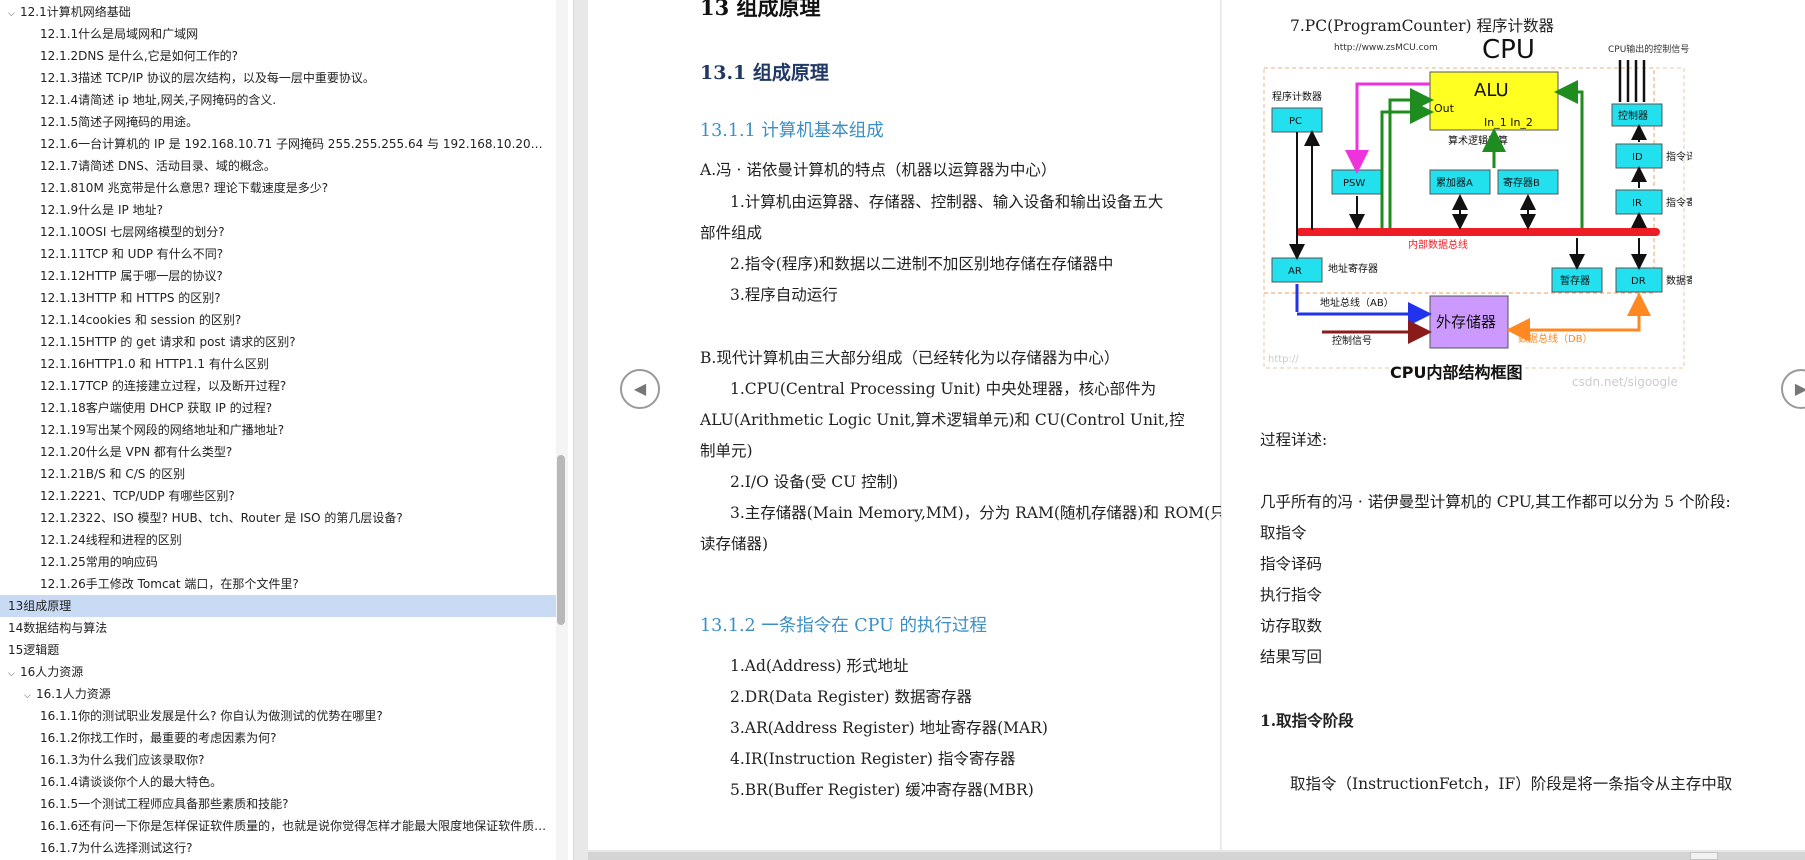 The height and width of the screenshot is (860, 1805). Describe the element at coordinates (40, 606) in the screenshot. I see `toc-item-label: 13组成原理` at that location.